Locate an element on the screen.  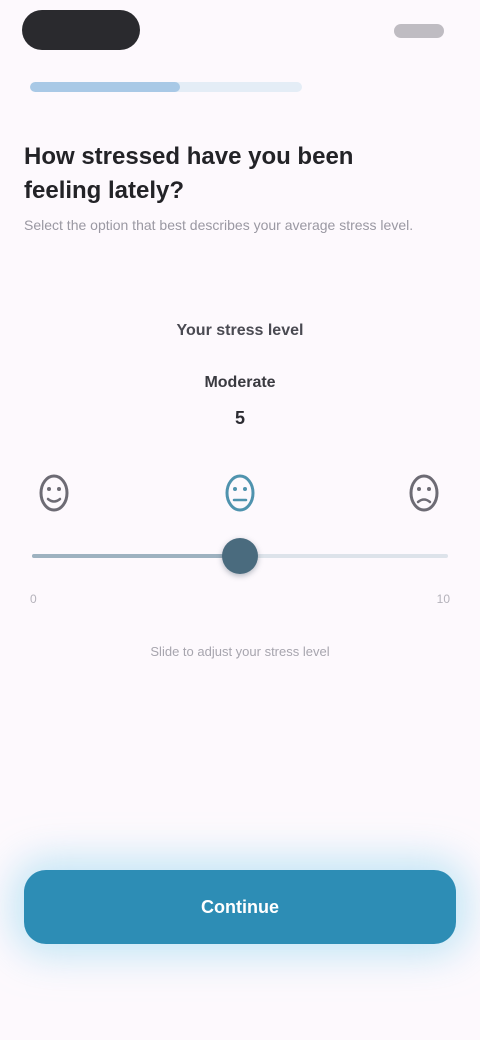
scale-min-label: 0 is located at coordinates (33, 599).